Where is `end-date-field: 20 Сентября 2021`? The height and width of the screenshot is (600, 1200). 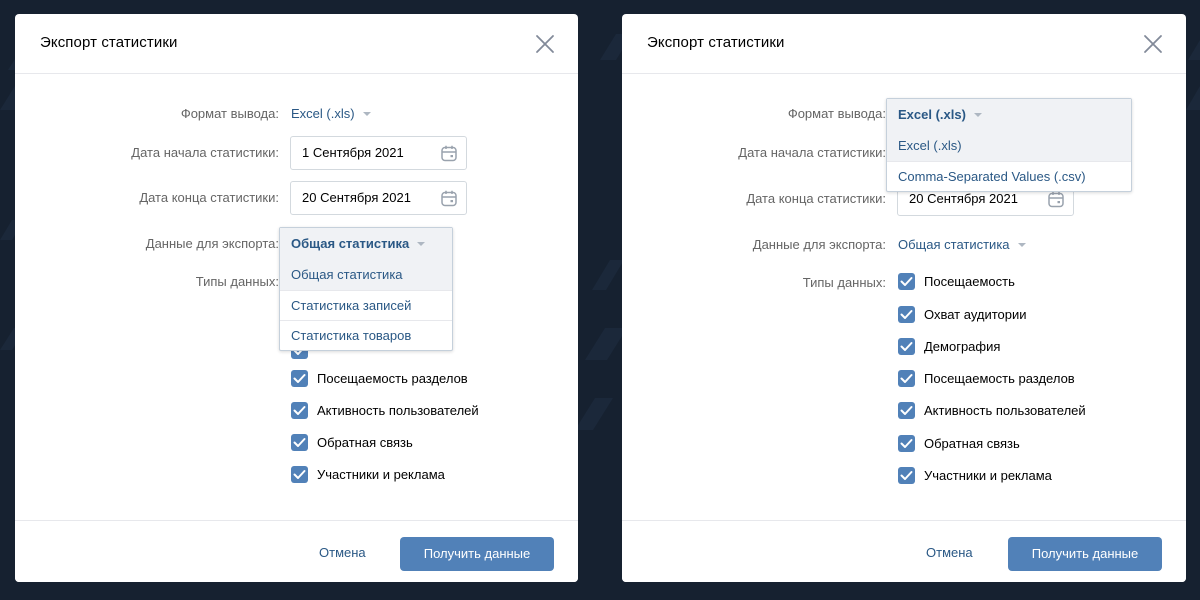
end-date-field: 20 Сентября 2021 is located at coordinates (378, 198).